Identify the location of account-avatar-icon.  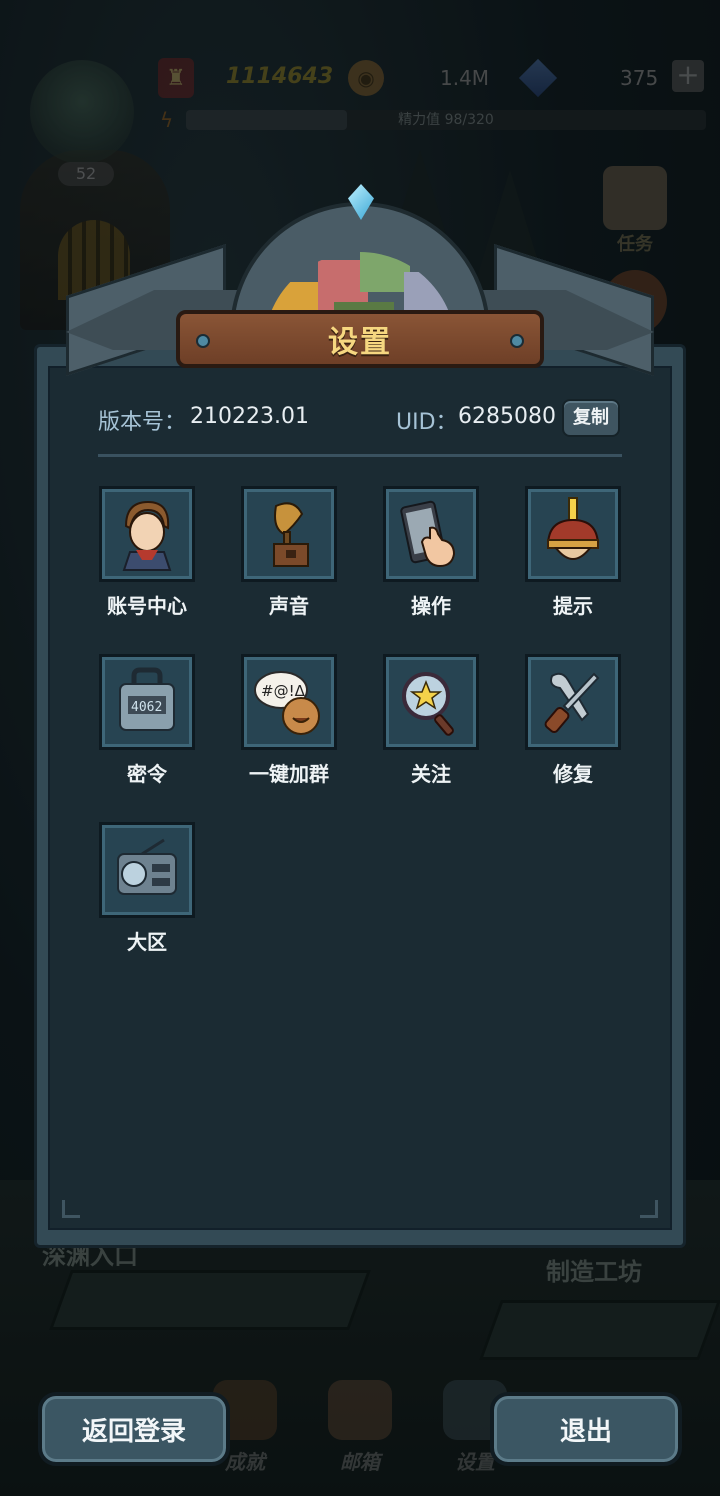
(147, 534).